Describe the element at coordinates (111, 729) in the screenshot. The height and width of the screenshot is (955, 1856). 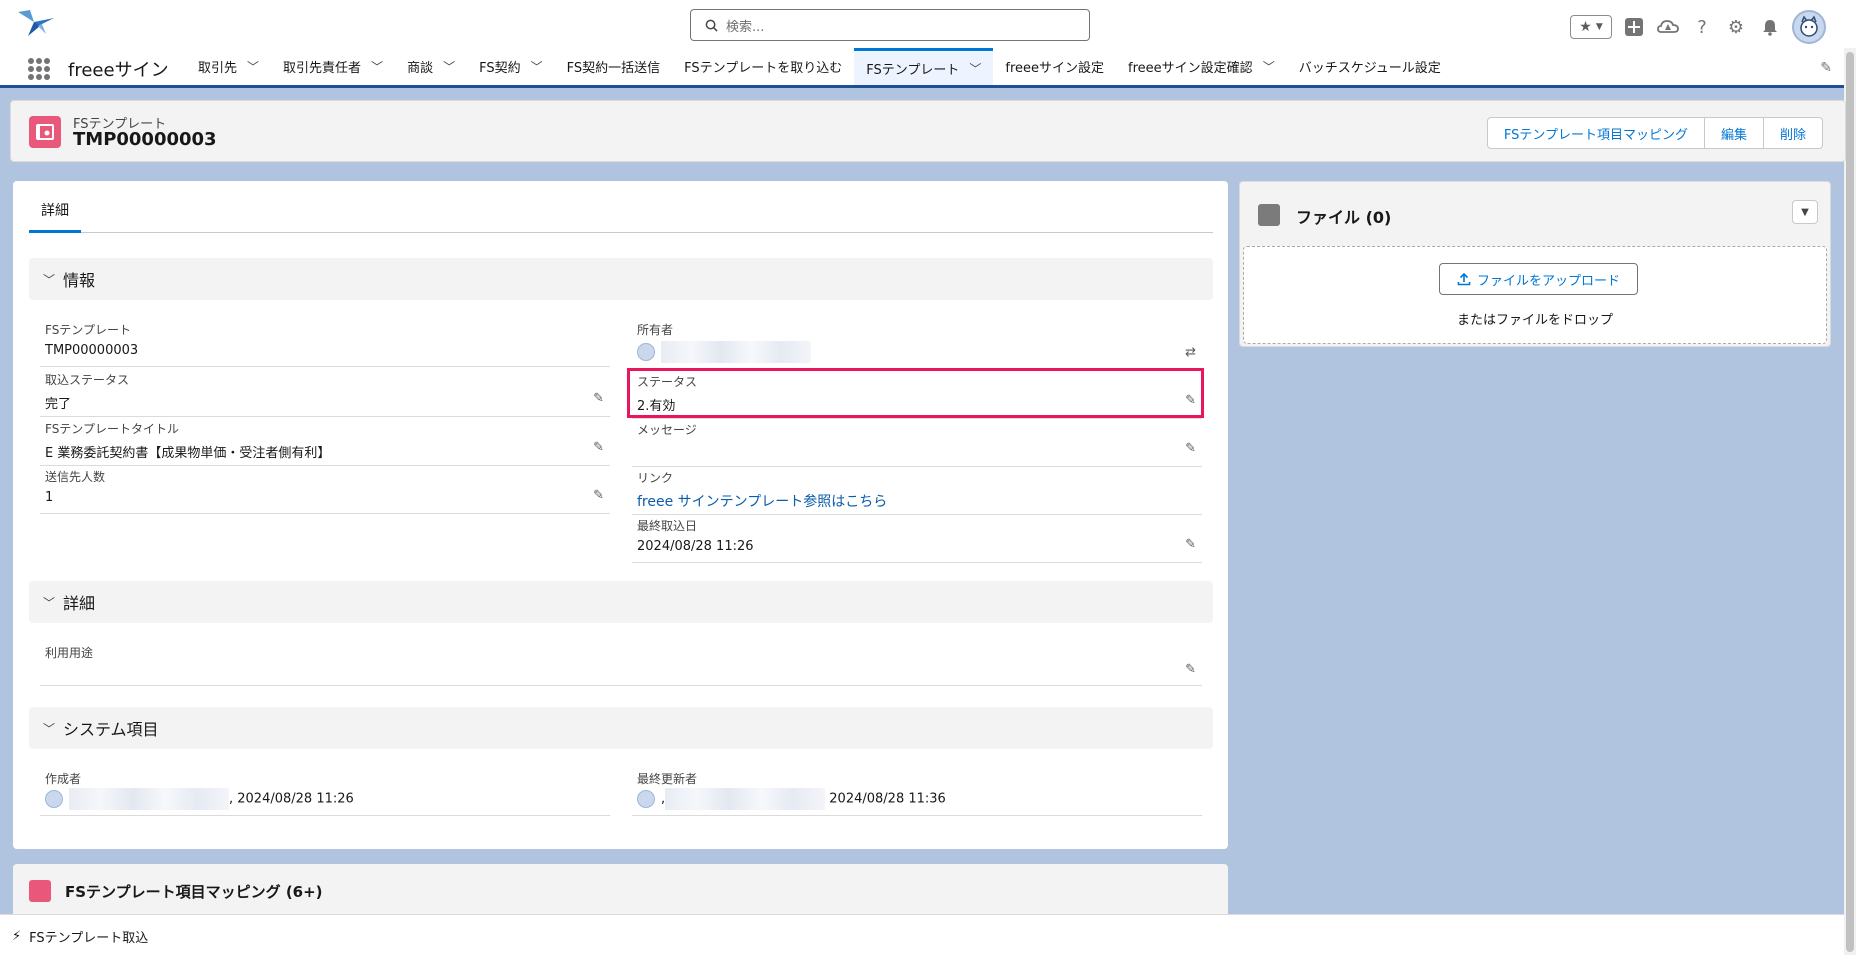
I see `section-title: システム項目` at that location.